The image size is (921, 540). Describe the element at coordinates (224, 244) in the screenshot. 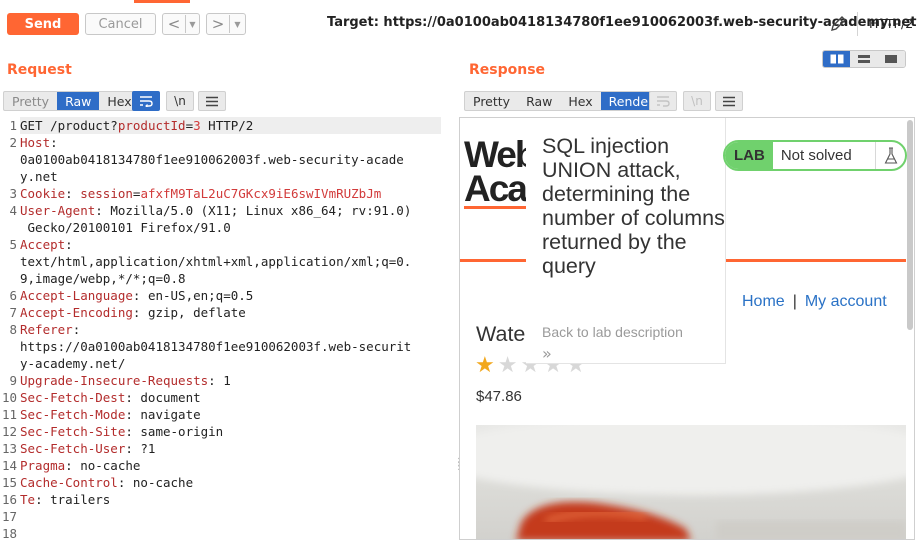

I see `editor-line: 5 Accept:` at that location.